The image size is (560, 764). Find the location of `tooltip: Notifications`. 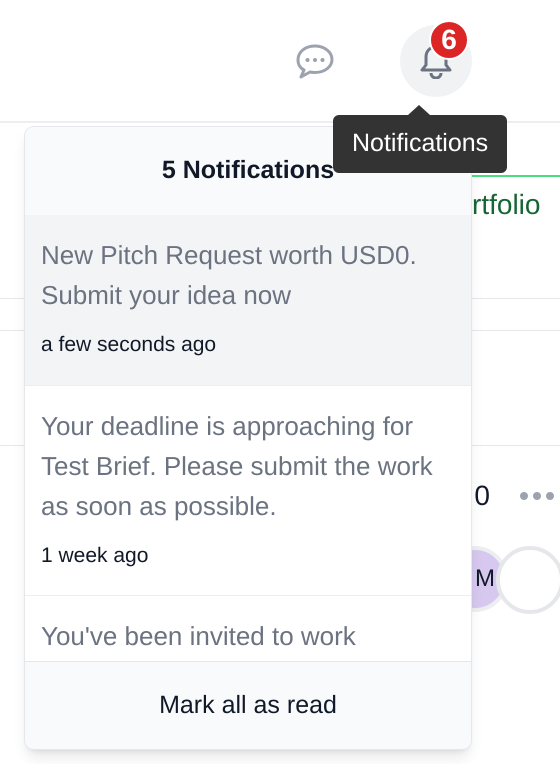

tooltip: Notifications is located at coordinates (420, 144).